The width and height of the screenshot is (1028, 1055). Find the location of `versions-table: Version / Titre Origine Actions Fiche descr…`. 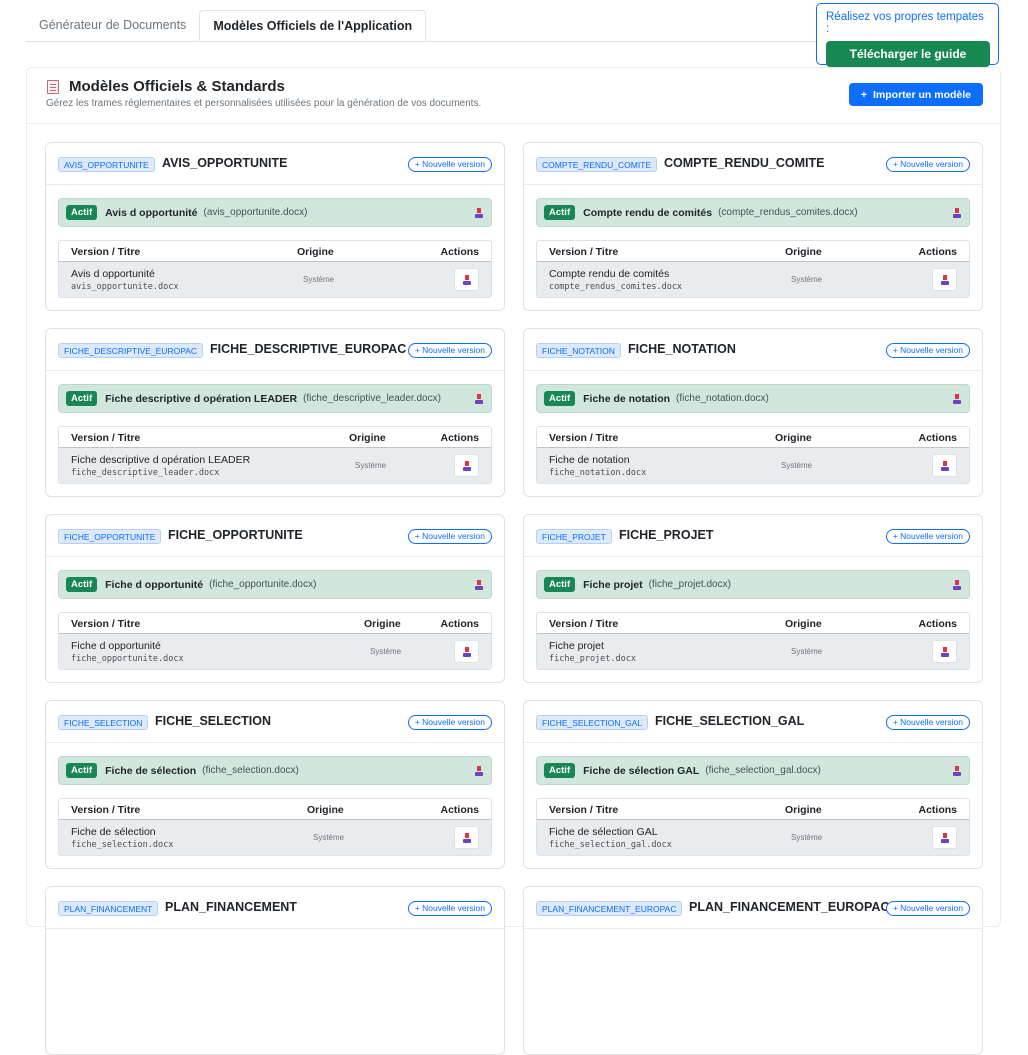

versions-table: Version / Titre Origine Actions Fiche descr… is located at coordinates (275, 455).